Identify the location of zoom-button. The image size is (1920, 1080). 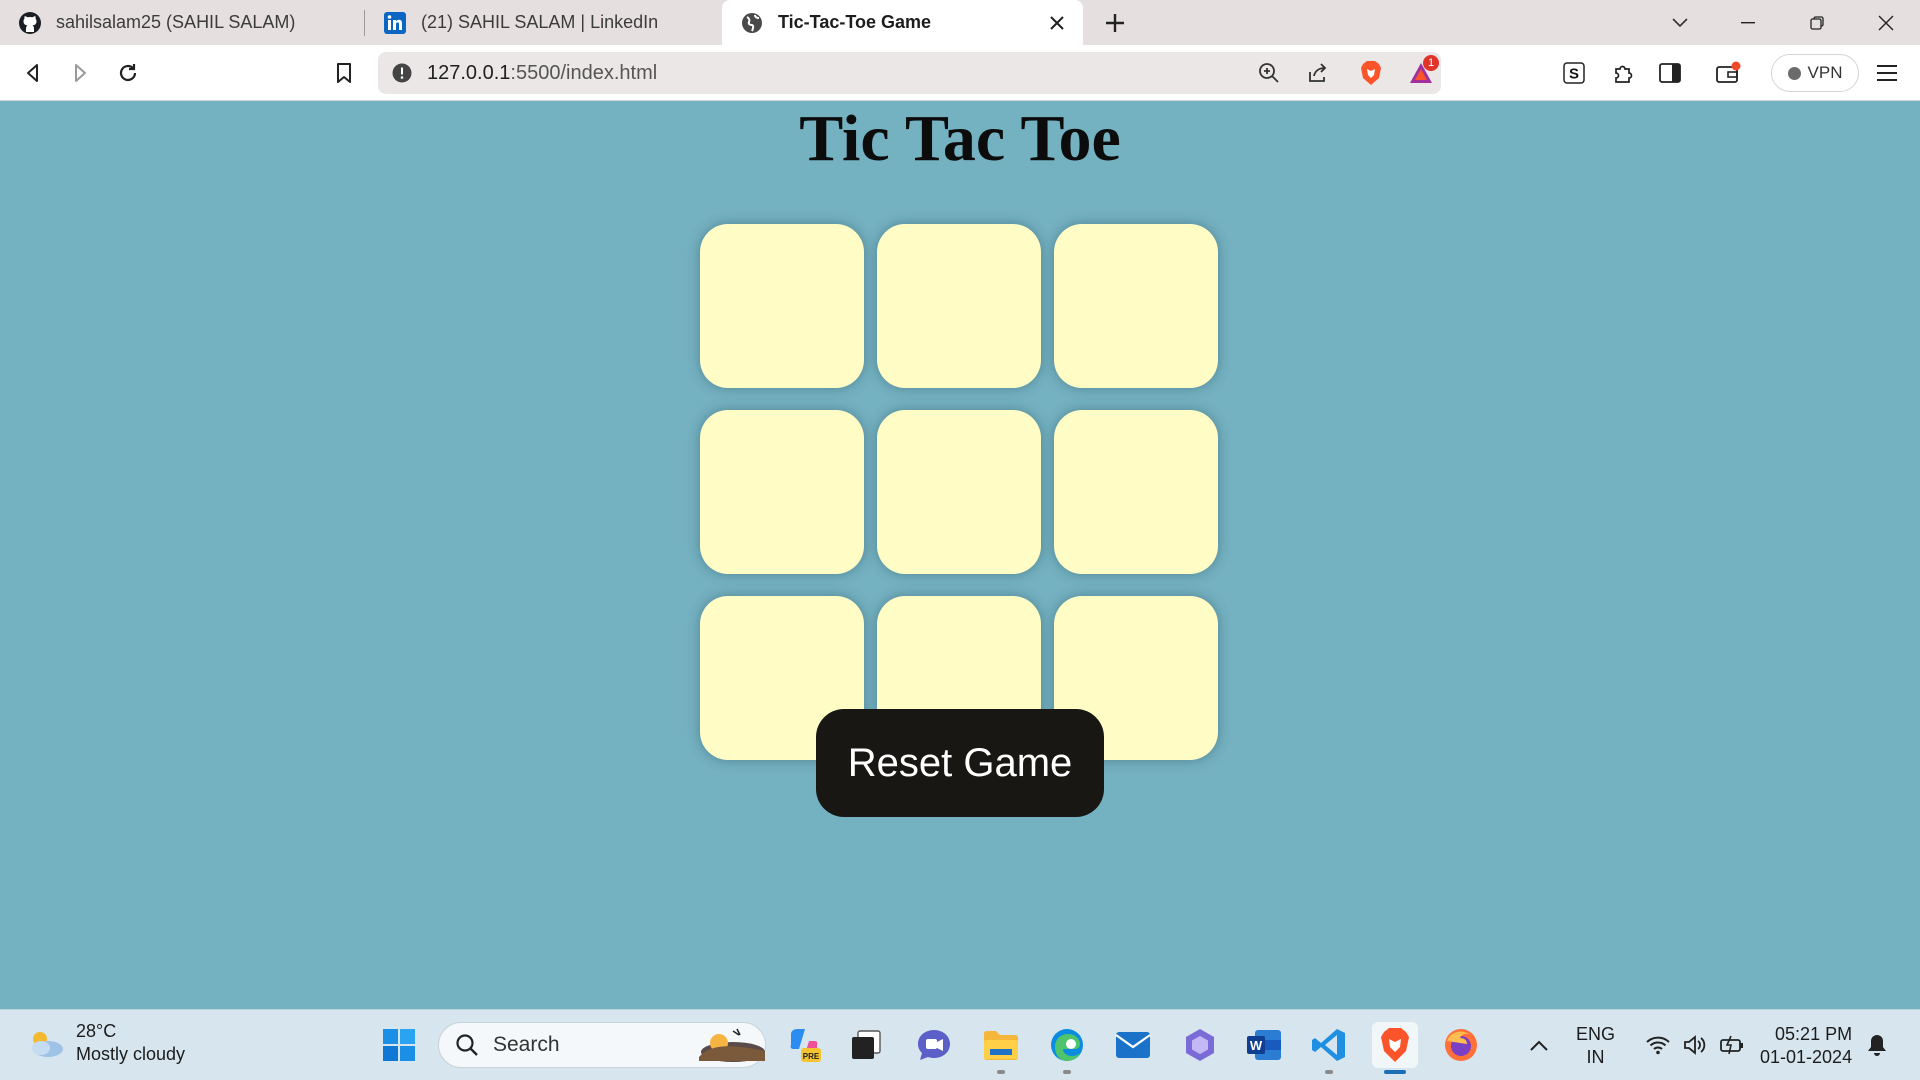
(1269, 73).